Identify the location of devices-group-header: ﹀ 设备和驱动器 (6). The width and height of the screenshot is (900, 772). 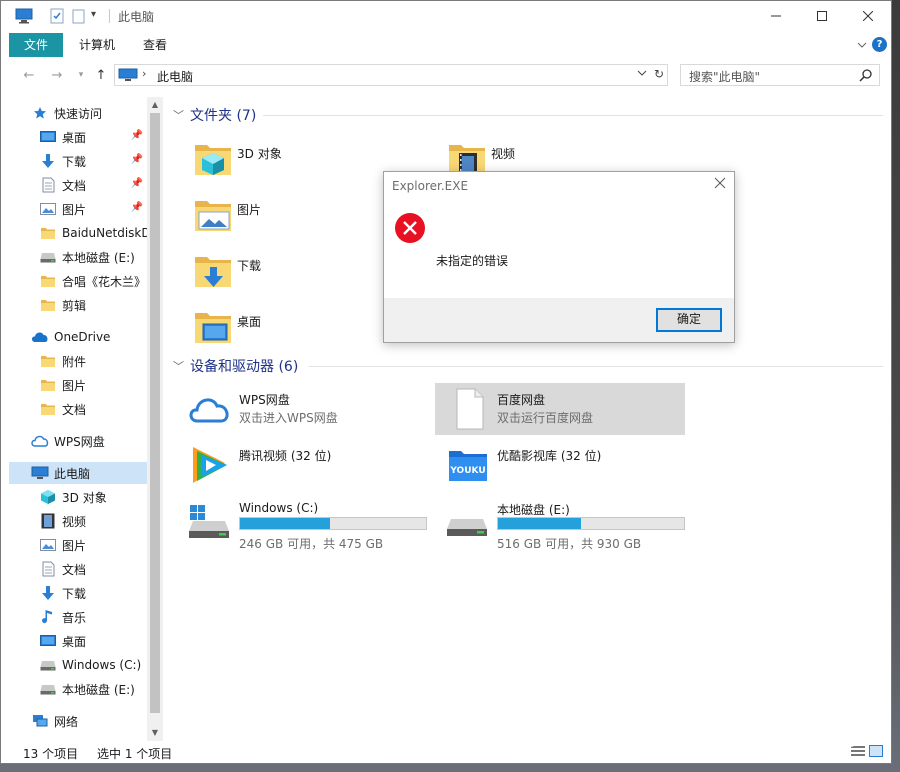
(235, 366).